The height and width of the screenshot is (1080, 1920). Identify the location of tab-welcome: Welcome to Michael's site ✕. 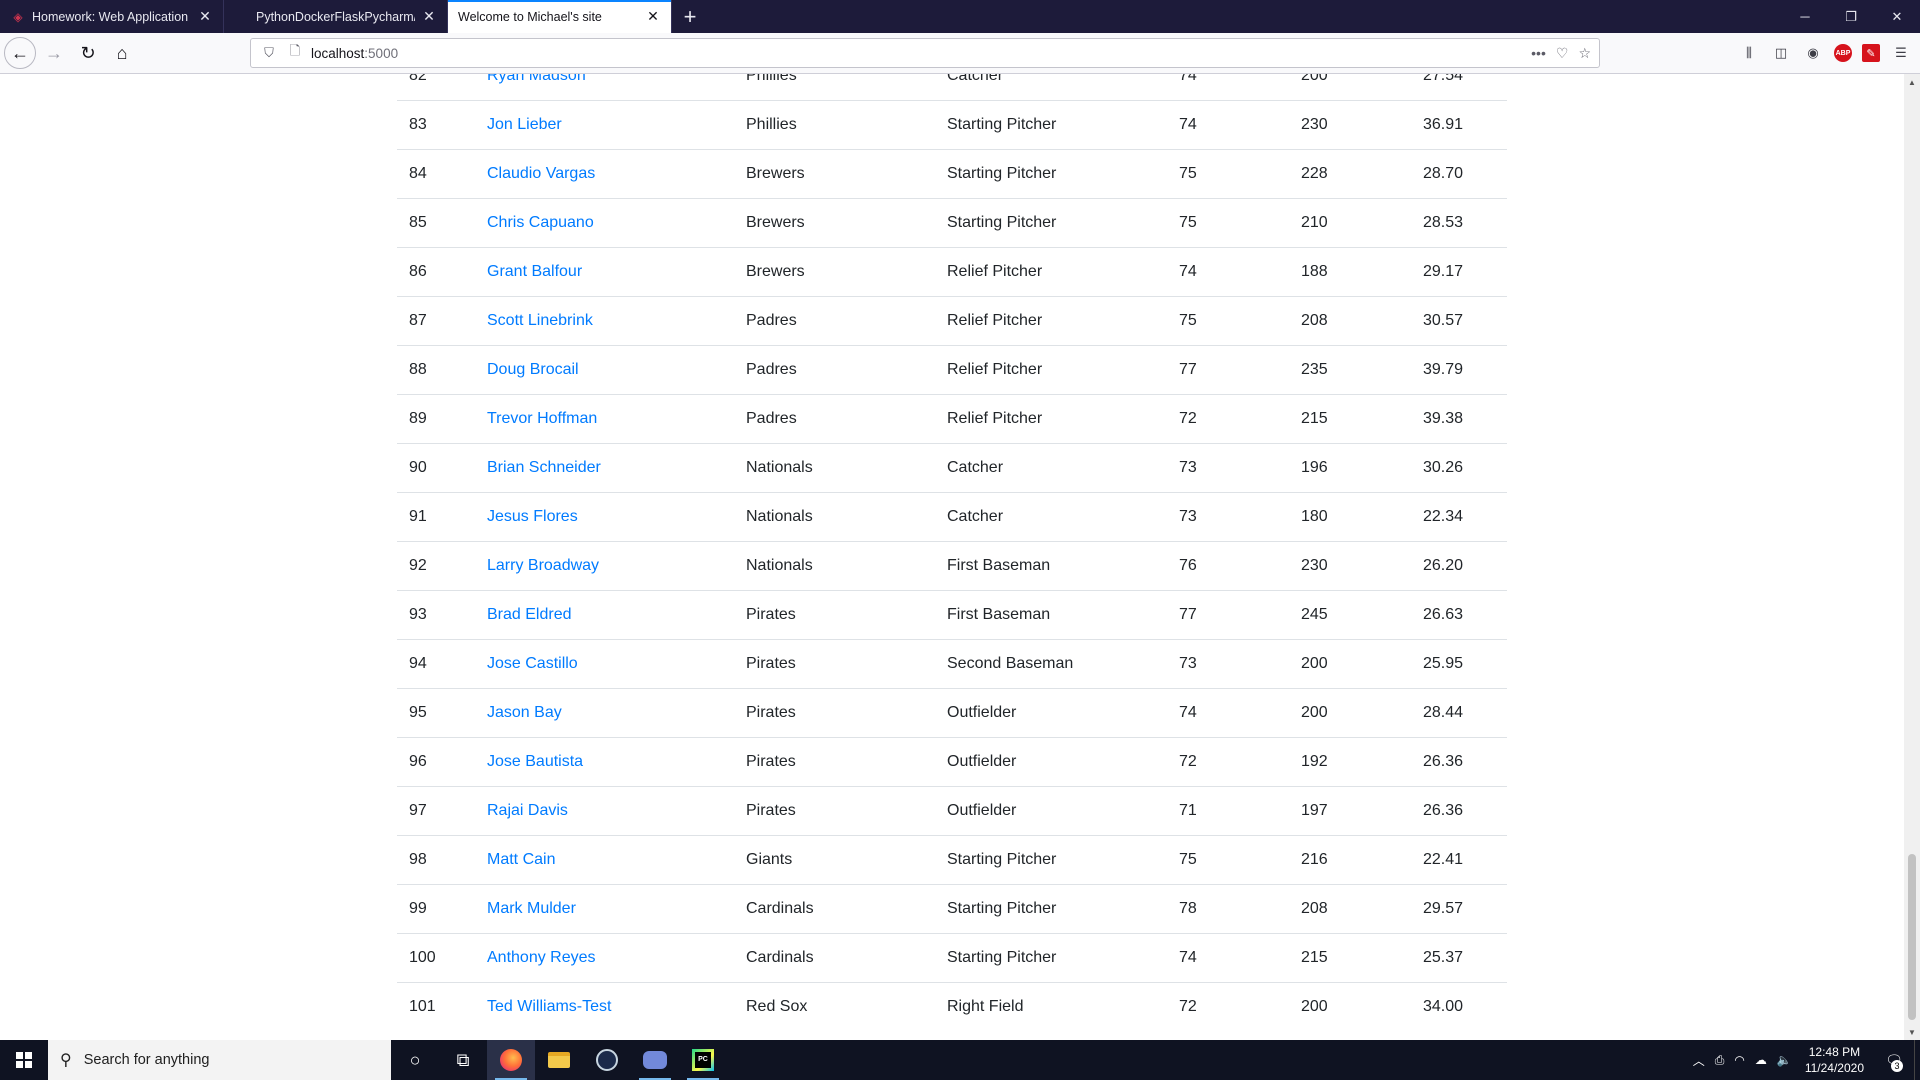
(560, 16).